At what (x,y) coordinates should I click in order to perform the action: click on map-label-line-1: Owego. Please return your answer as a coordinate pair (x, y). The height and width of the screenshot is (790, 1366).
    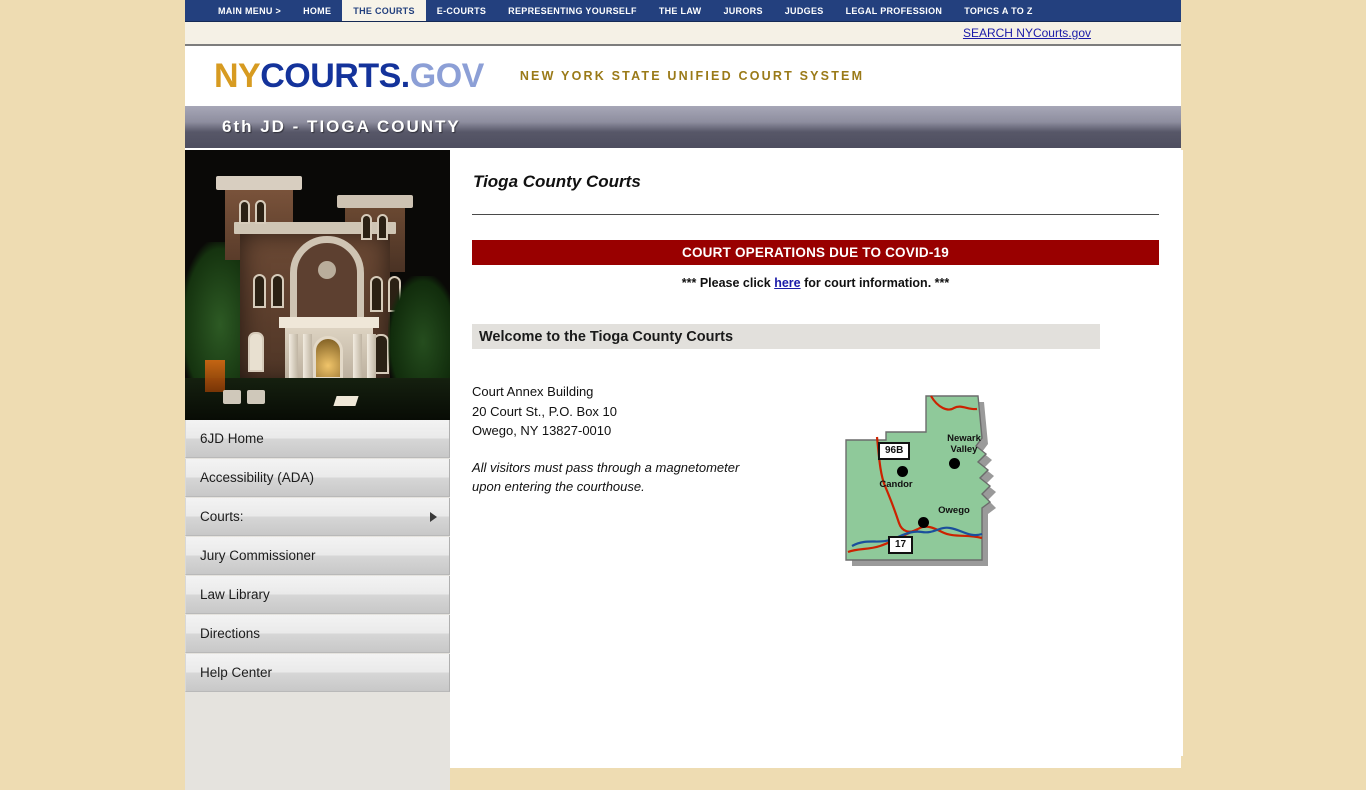
    Looking at the image, I should click on (954, 510).